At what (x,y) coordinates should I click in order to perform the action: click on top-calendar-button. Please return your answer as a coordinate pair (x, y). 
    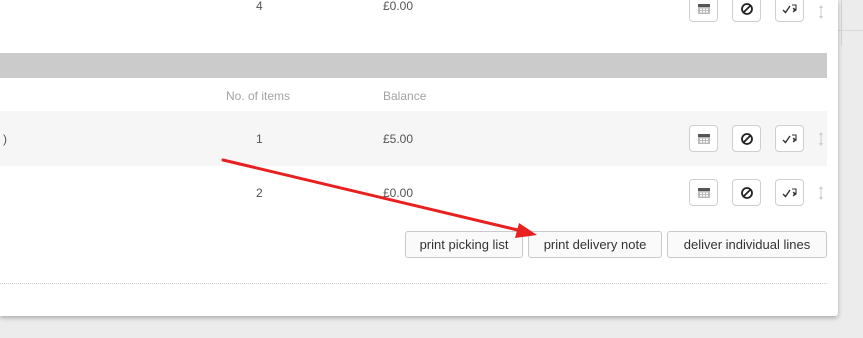
    Looking at the image, I should click on (703, 11).